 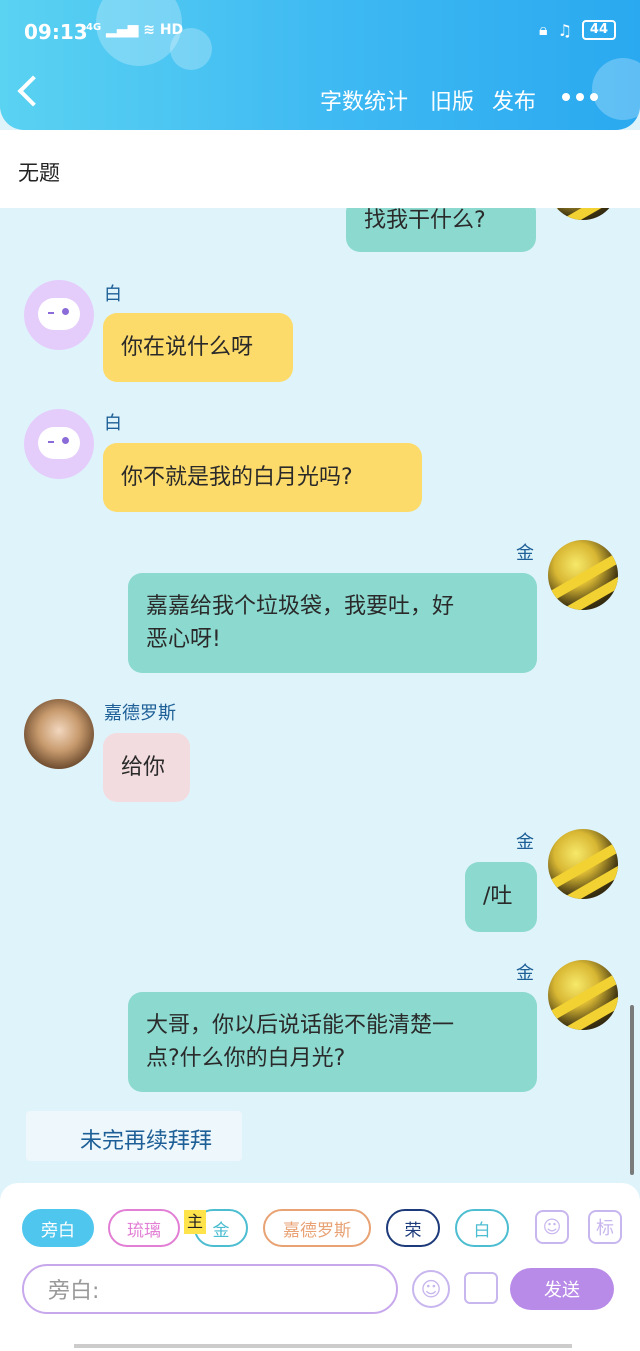 I want to click on send-button: 发送, so click(x=562, y=1289).